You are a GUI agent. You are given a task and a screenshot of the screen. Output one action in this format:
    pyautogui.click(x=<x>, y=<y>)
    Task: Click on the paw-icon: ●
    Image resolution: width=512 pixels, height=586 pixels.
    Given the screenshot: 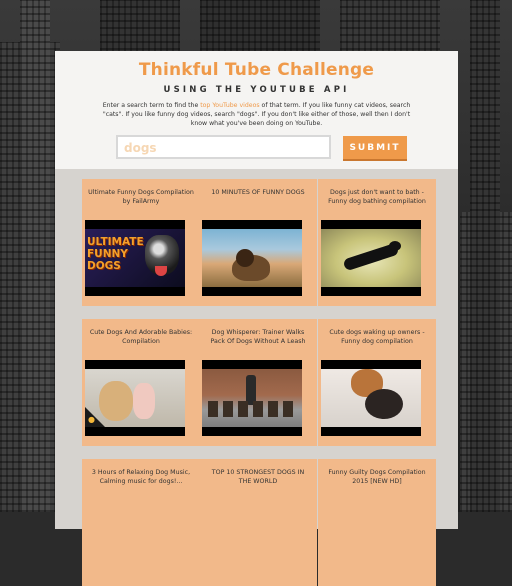 What is the action you would take?
    pyautogui.click(x=91, y=419)
    